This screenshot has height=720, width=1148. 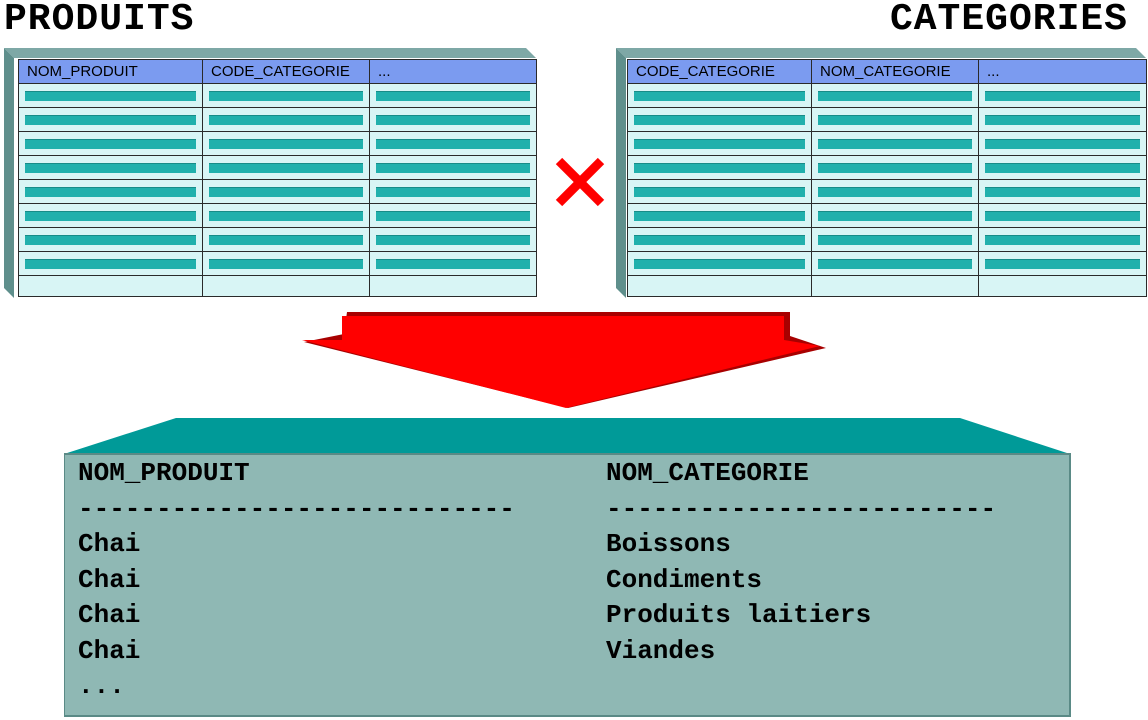 I want to click on down-arrow-icon, so click(x=564, y=360).